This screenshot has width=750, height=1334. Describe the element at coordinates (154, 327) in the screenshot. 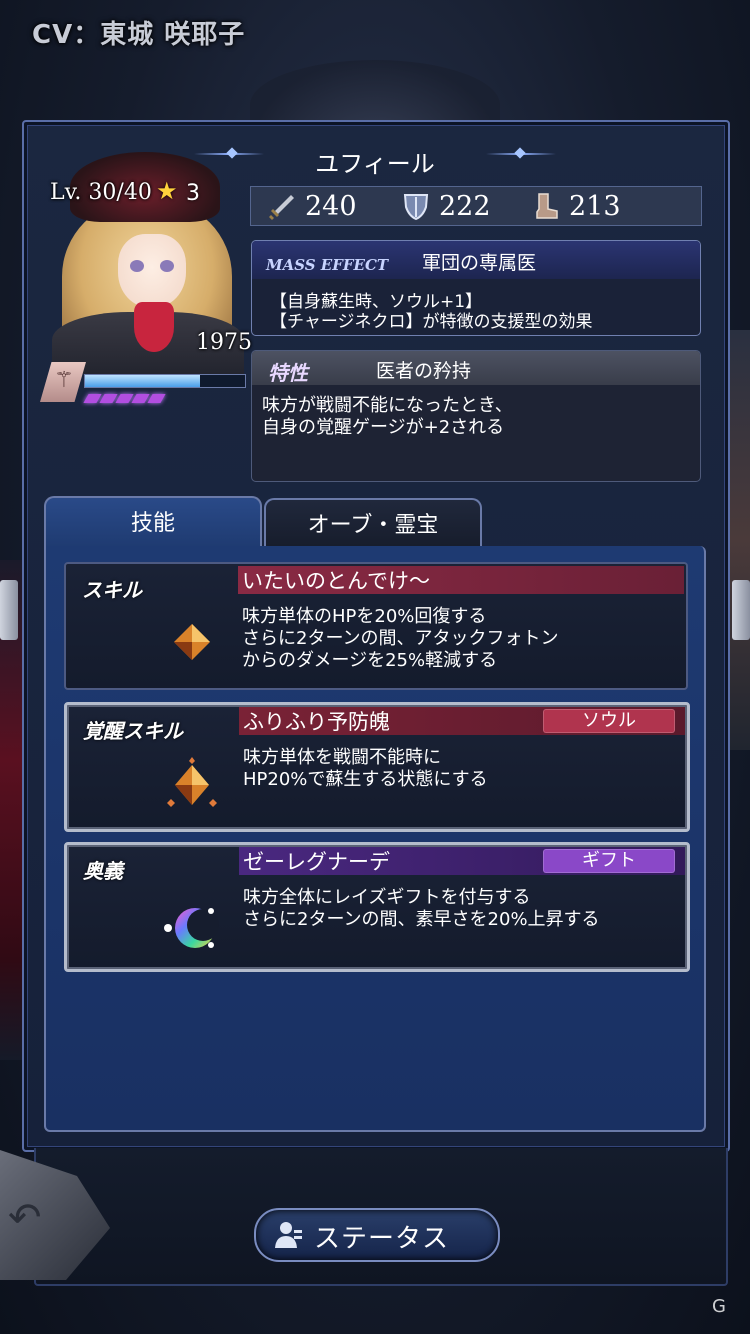

I see `portrait-collar` at that location.